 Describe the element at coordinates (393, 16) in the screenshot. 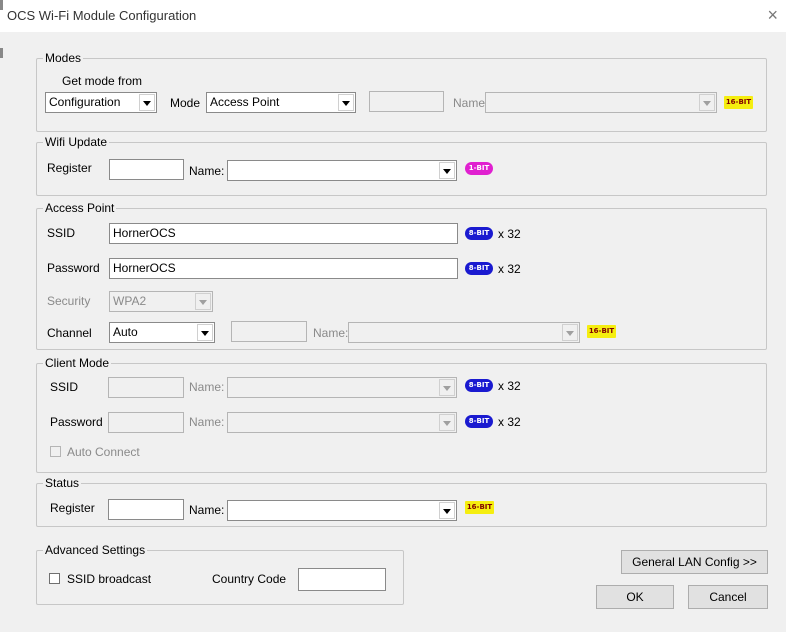

I see `title-bar: OCS Wi-Fi Module Configuration ×` at that location.